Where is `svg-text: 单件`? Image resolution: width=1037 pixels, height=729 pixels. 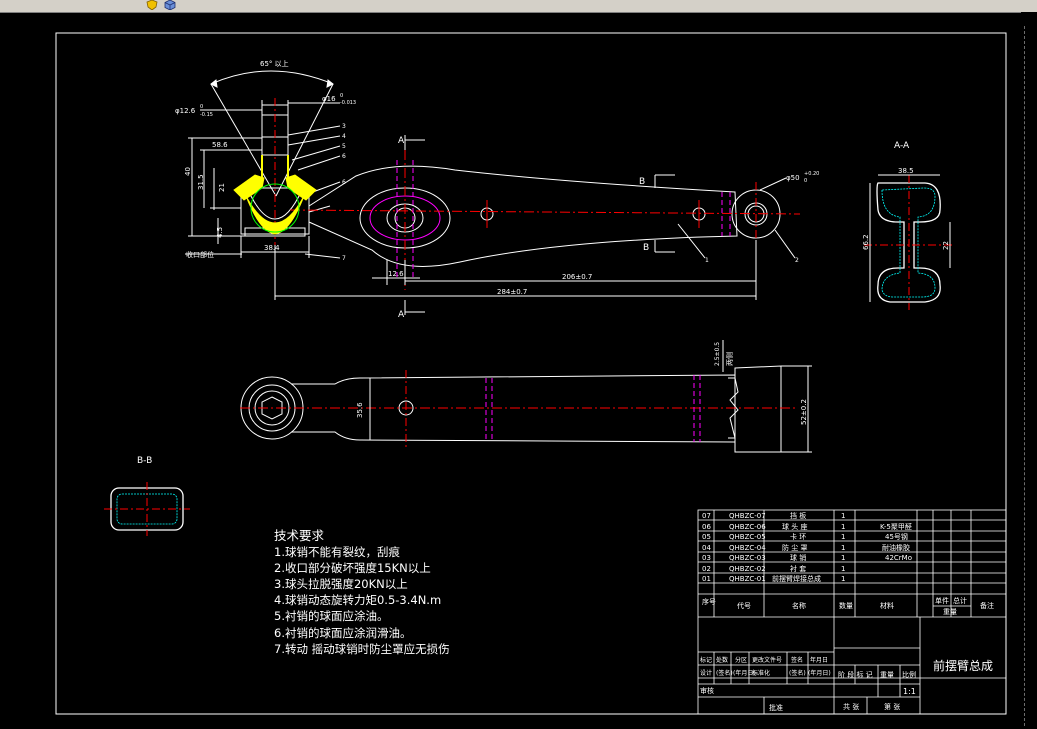 svg-text: 单件 is located at coordinates (942, 600).